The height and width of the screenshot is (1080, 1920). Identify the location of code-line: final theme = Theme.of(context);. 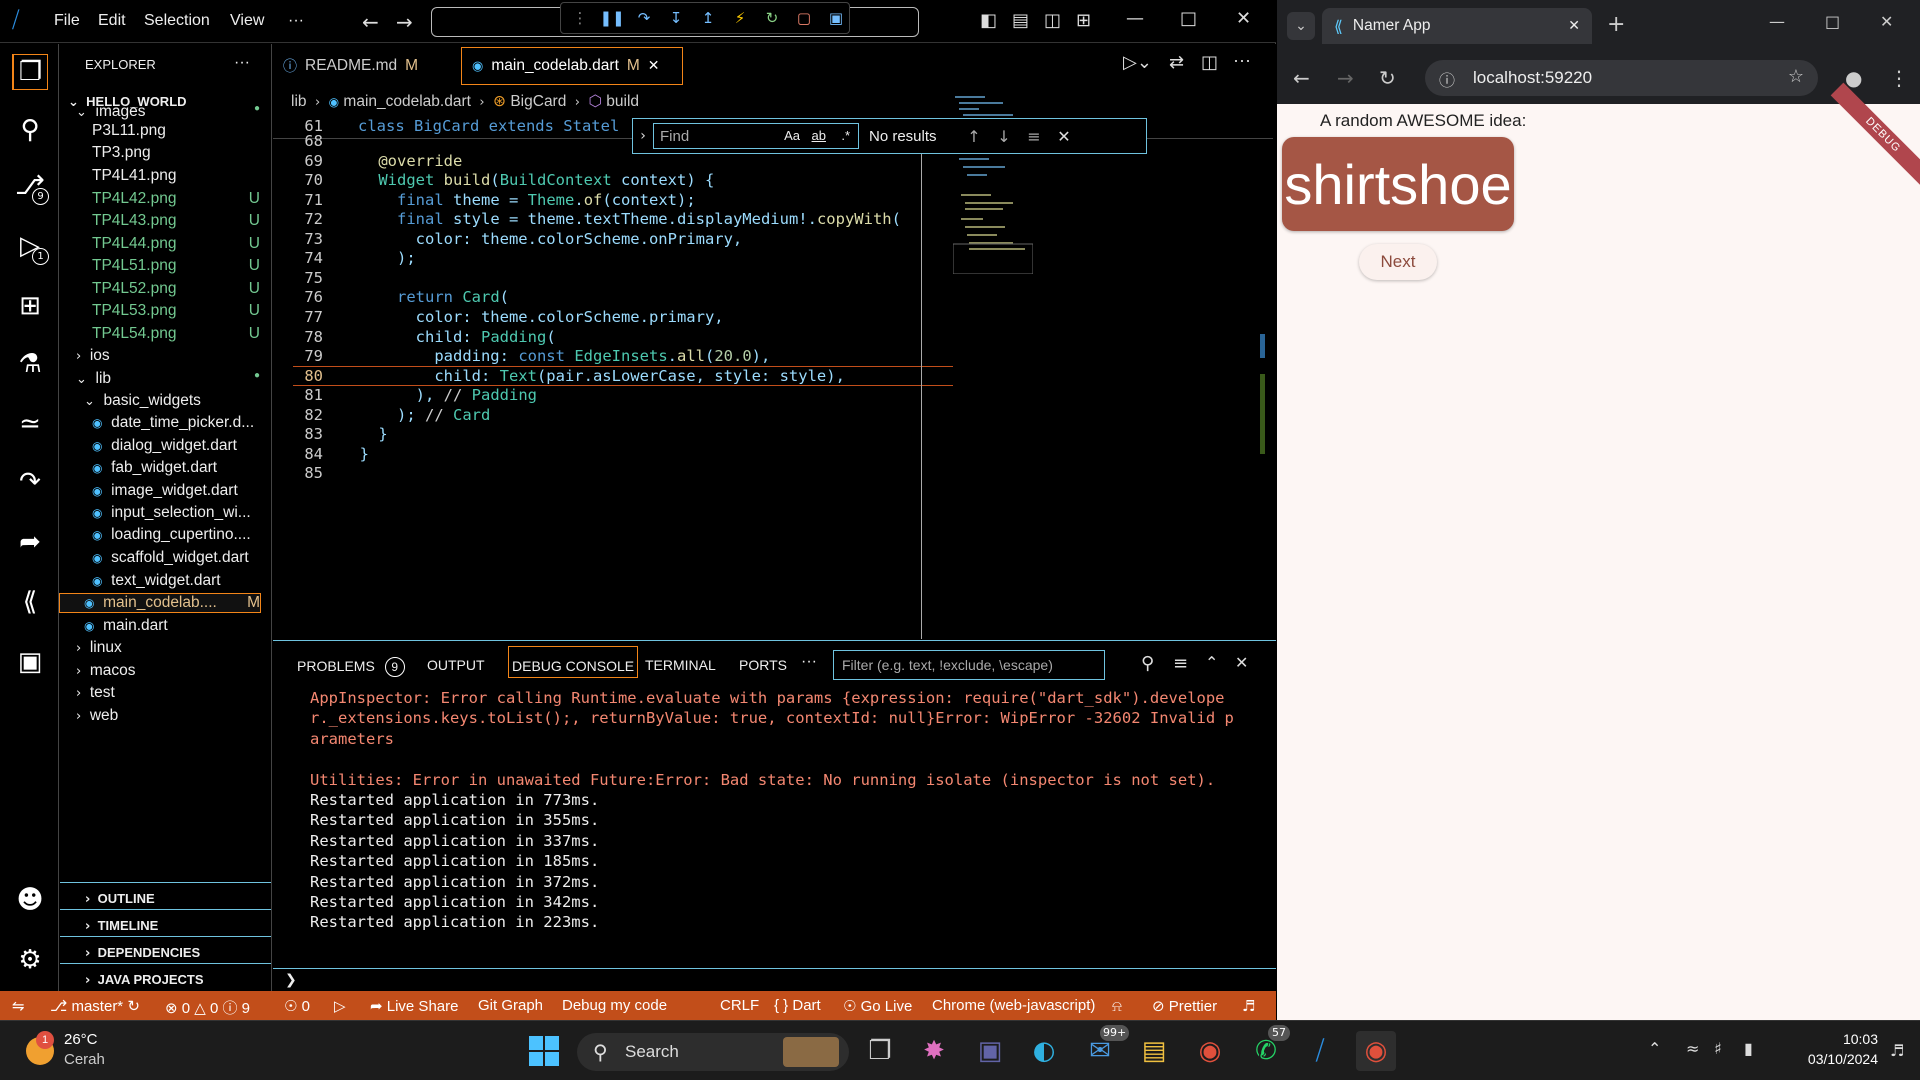
(518, 200).